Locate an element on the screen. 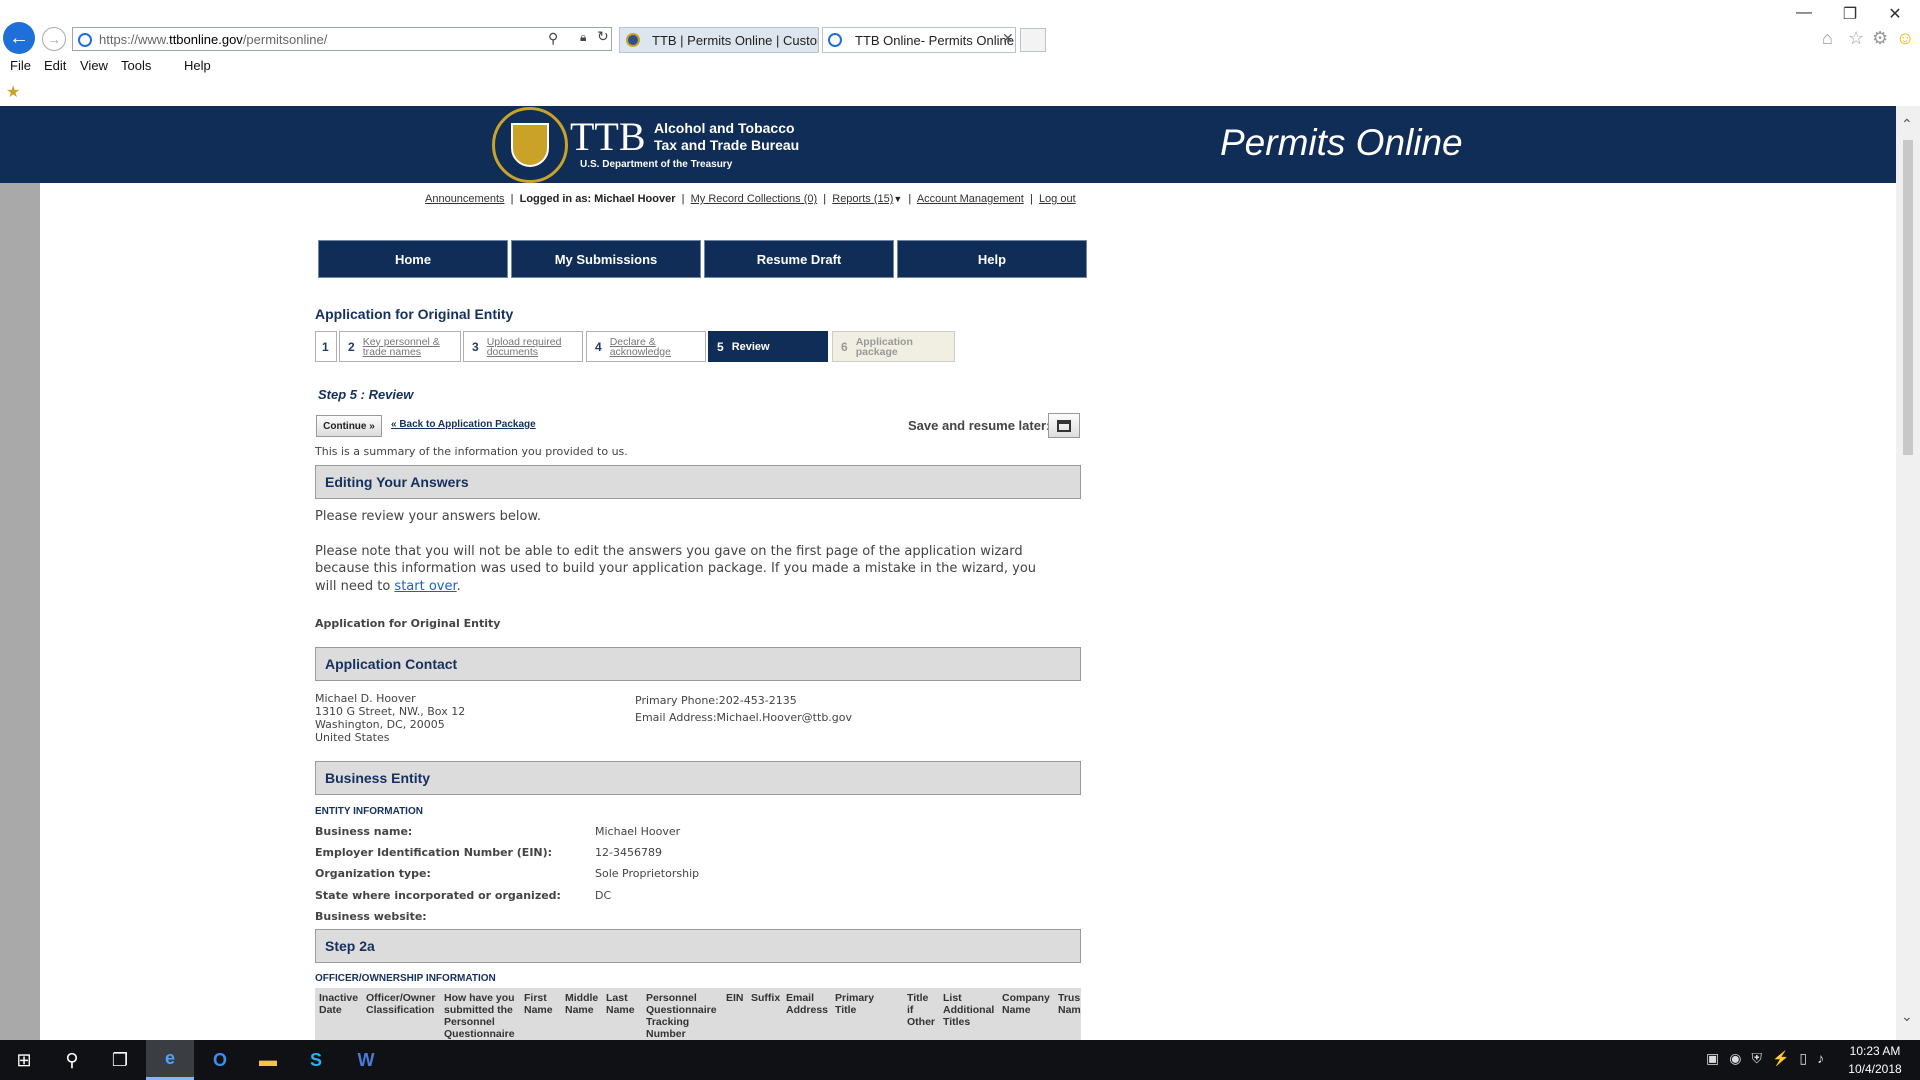  tray-icons: ▣◉⛨⚡▯♪ is located at coordinates (1770, 1058).